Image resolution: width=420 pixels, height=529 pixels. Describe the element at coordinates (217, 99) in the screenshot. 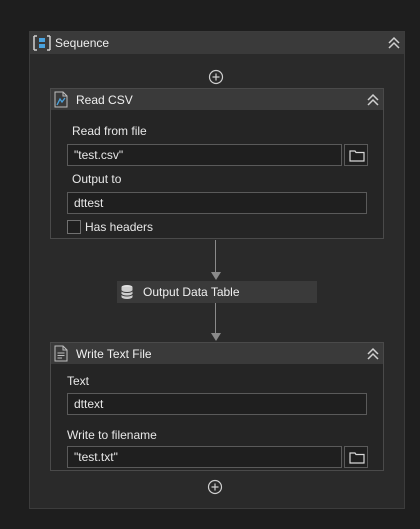

I see `read-csv-header: Read CSV` at that location.